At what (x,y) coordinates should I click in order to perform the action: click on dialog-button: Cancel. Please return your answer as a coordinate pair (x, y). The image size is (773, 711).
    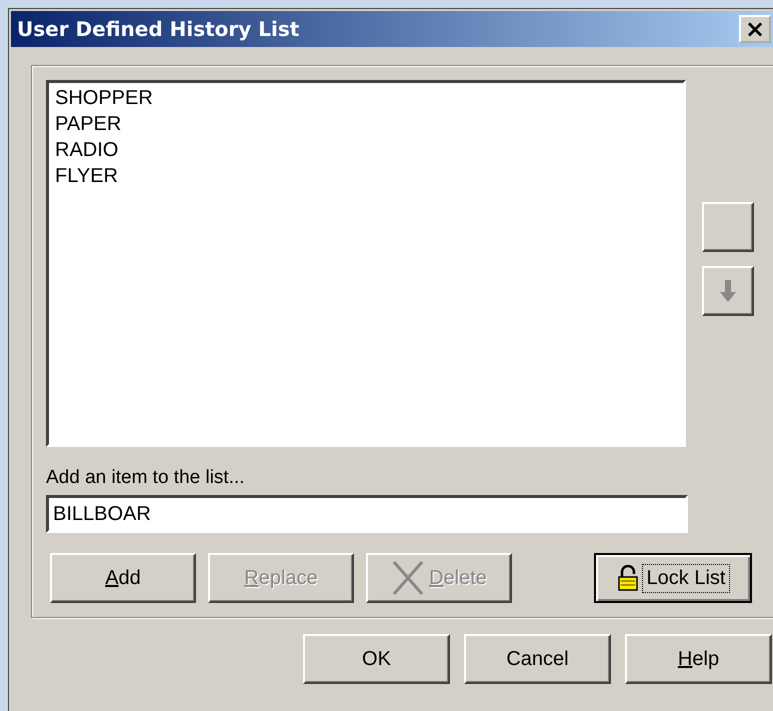
    Looking at the image, I should click on (537, 659).